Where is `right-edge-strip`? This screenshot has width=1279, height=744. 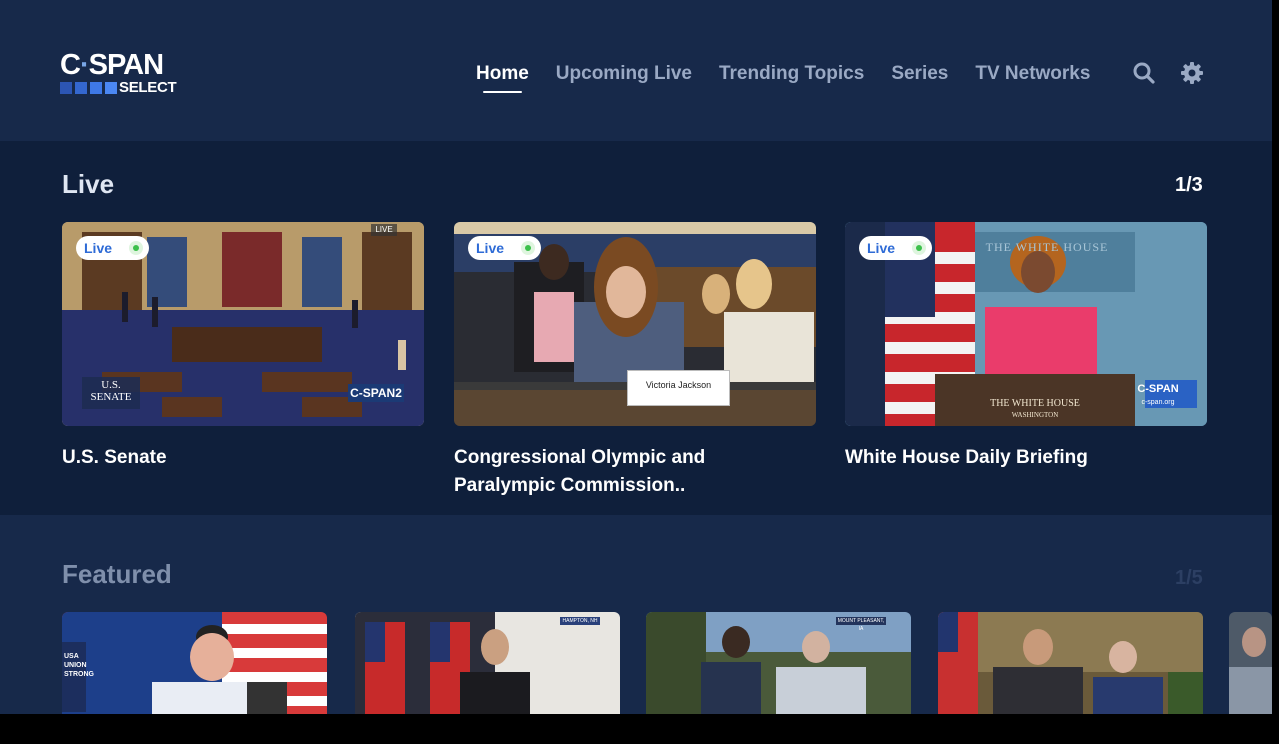
right-edge-strip is located at coordinates (1275, 372).